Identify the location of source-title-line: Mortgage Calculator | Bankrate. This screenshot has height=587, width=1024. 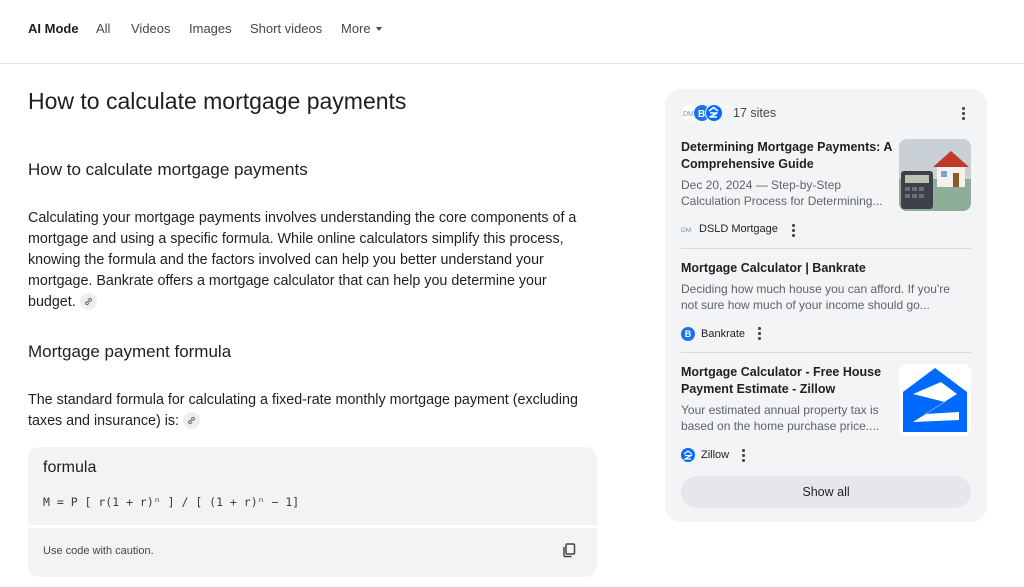
(773, 268).